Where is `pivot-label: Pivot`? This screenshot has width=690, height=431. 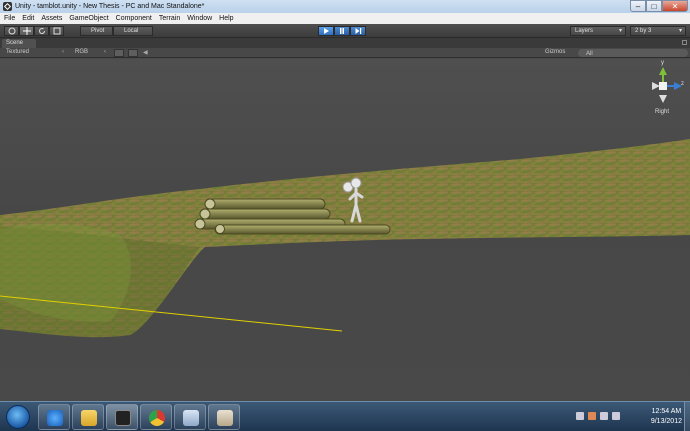
pivot-label: Pivot is located at coordinates (98, 31).